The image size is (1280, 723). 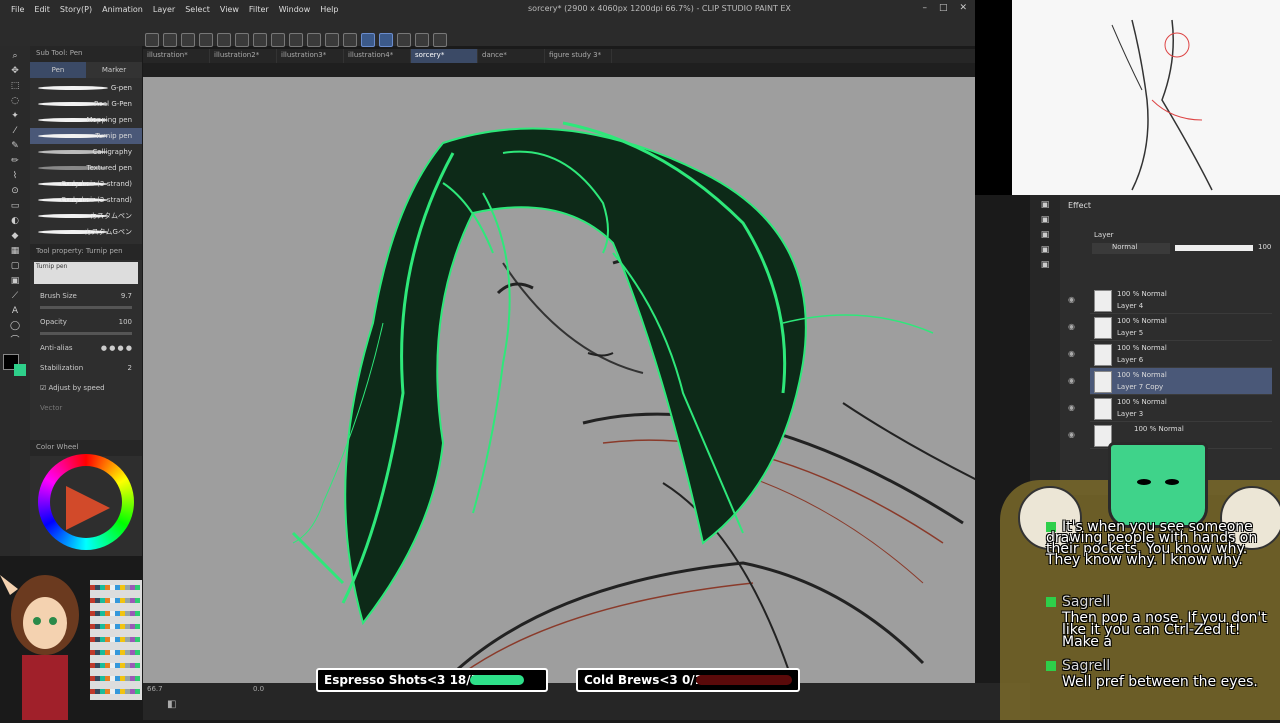 What do you see at coordinates (15, 206) in the screenshot?
I see `eraser-icon: ▭` at bounding box center [15, 206].